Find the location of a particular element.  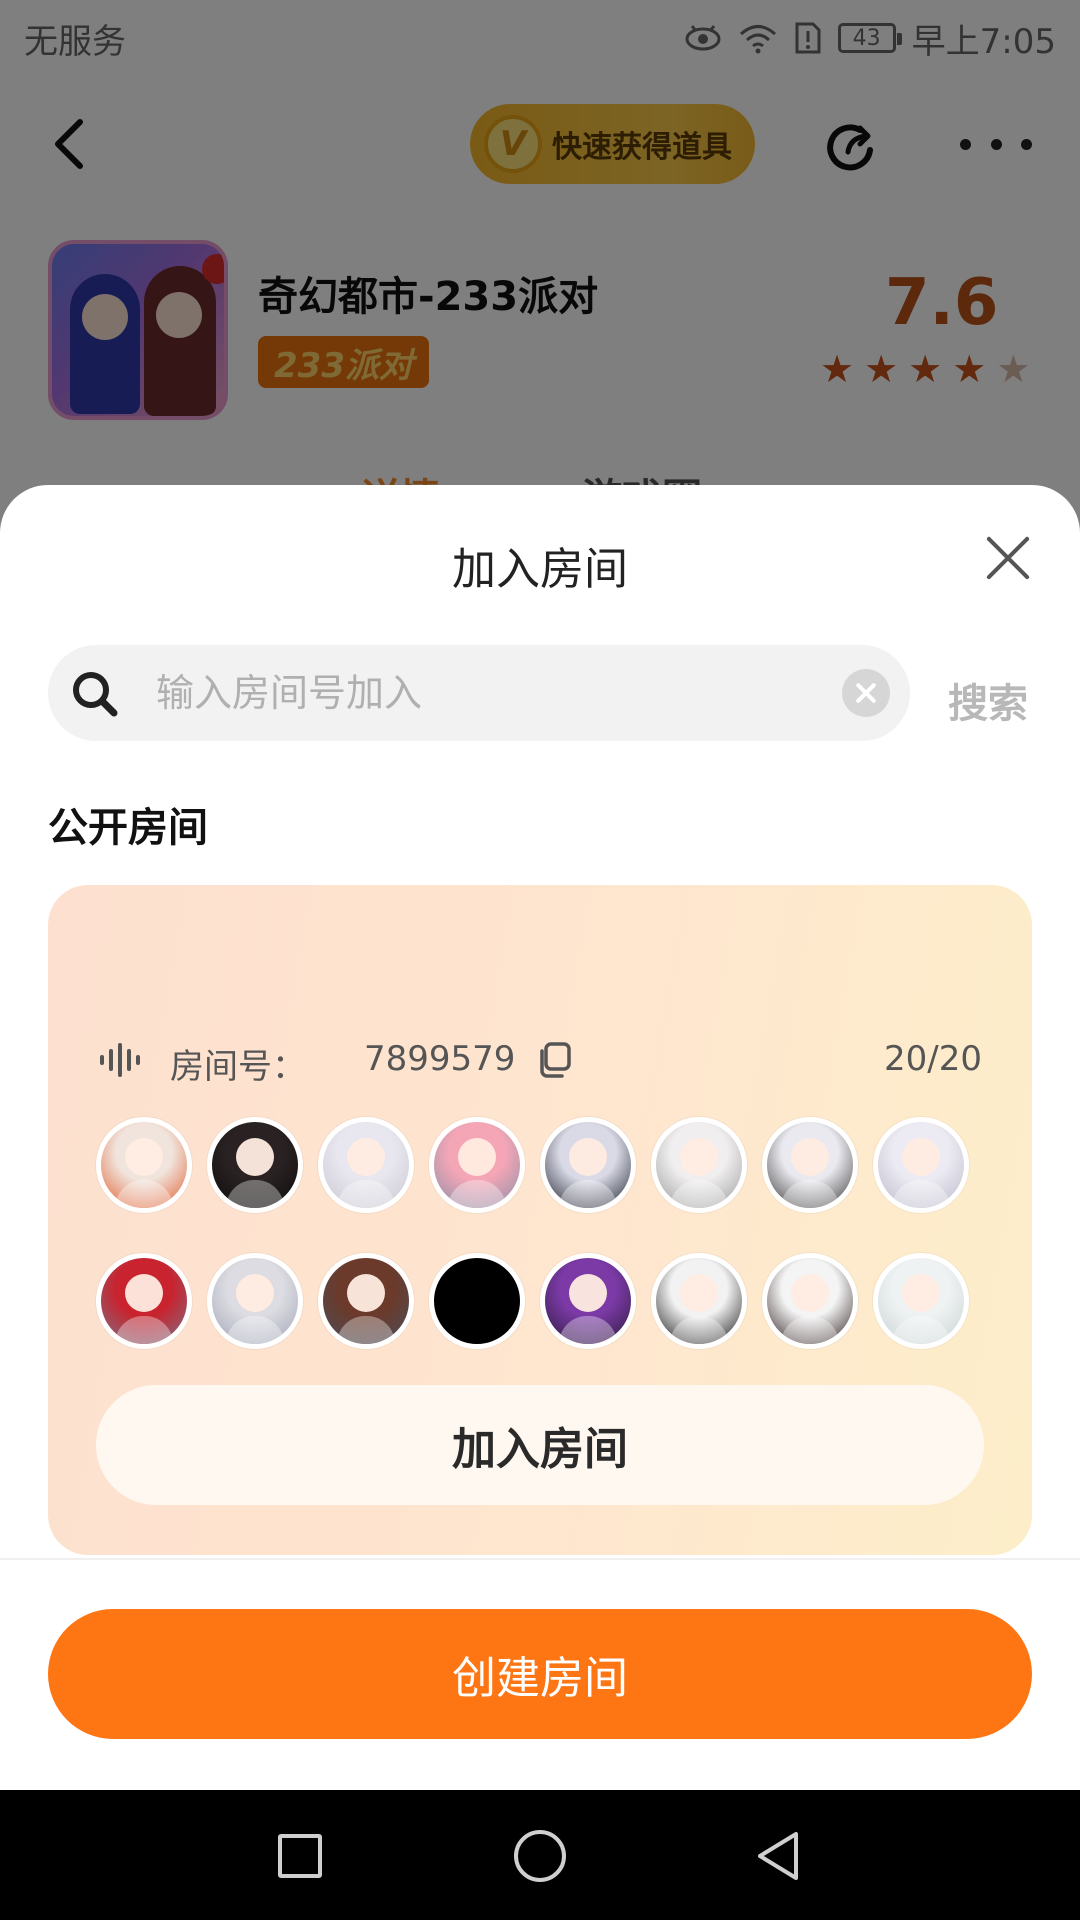

close-icon is located at coordinates (1007, 558).